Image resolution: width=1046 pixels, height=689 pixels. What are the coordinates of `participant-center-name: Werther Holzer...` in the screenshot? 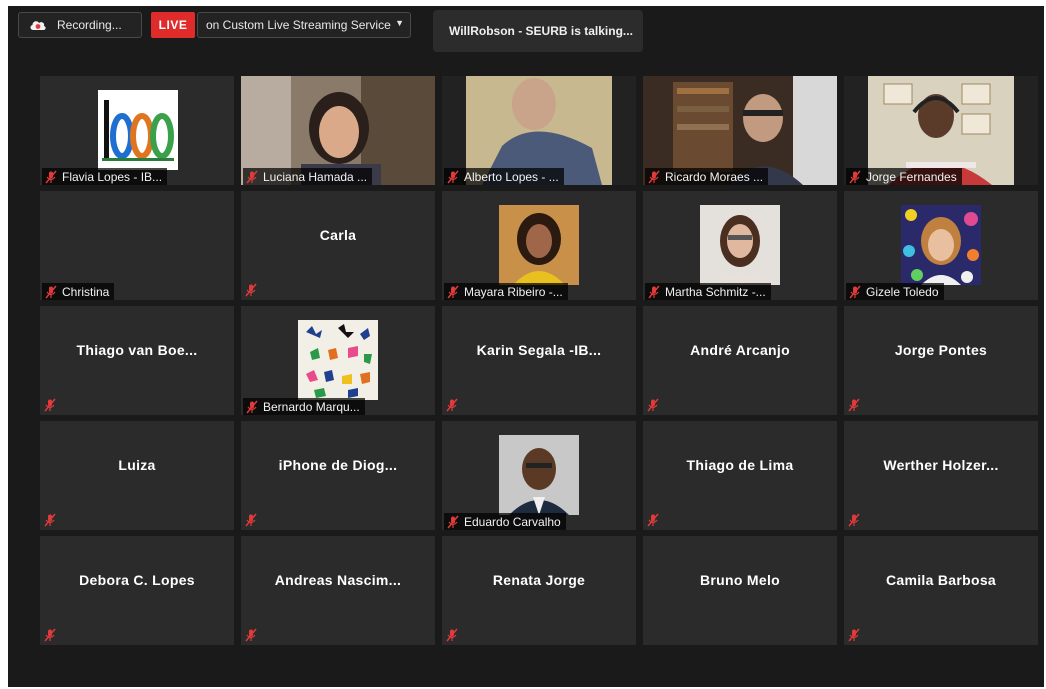 It's located at (941, 464).